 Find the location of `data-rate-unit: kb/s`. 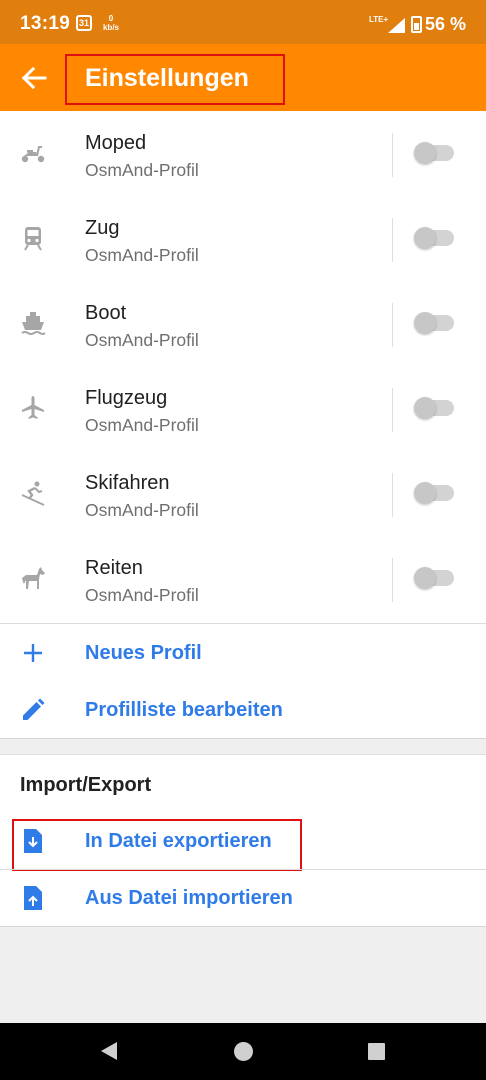

data-rate-unit: kb/s is located at coordinates (110, 27).